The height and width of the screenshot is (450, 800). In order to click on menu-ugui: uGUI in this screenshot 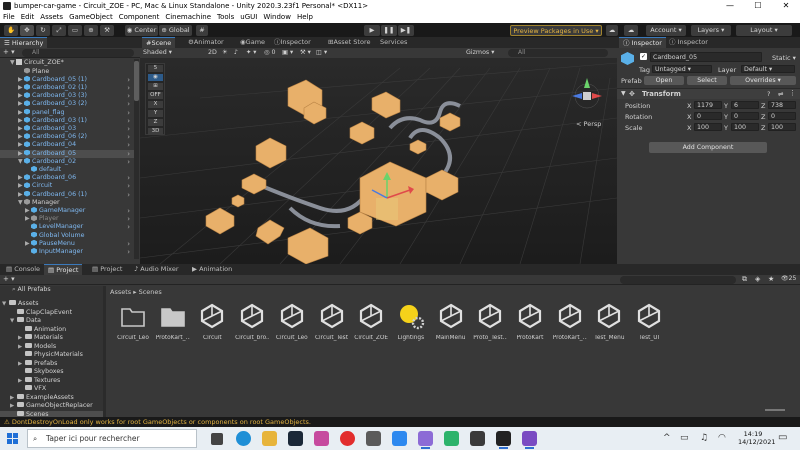, I will do `click(248, 17)`.